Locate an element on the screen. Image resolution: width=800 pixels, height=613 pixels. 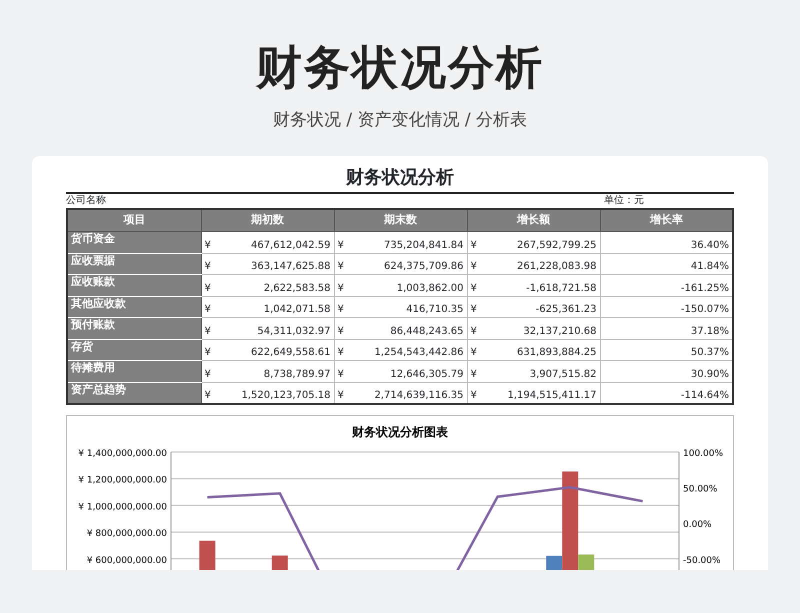
page-title: 财务状况分析 is located at coordinates (399, 67).